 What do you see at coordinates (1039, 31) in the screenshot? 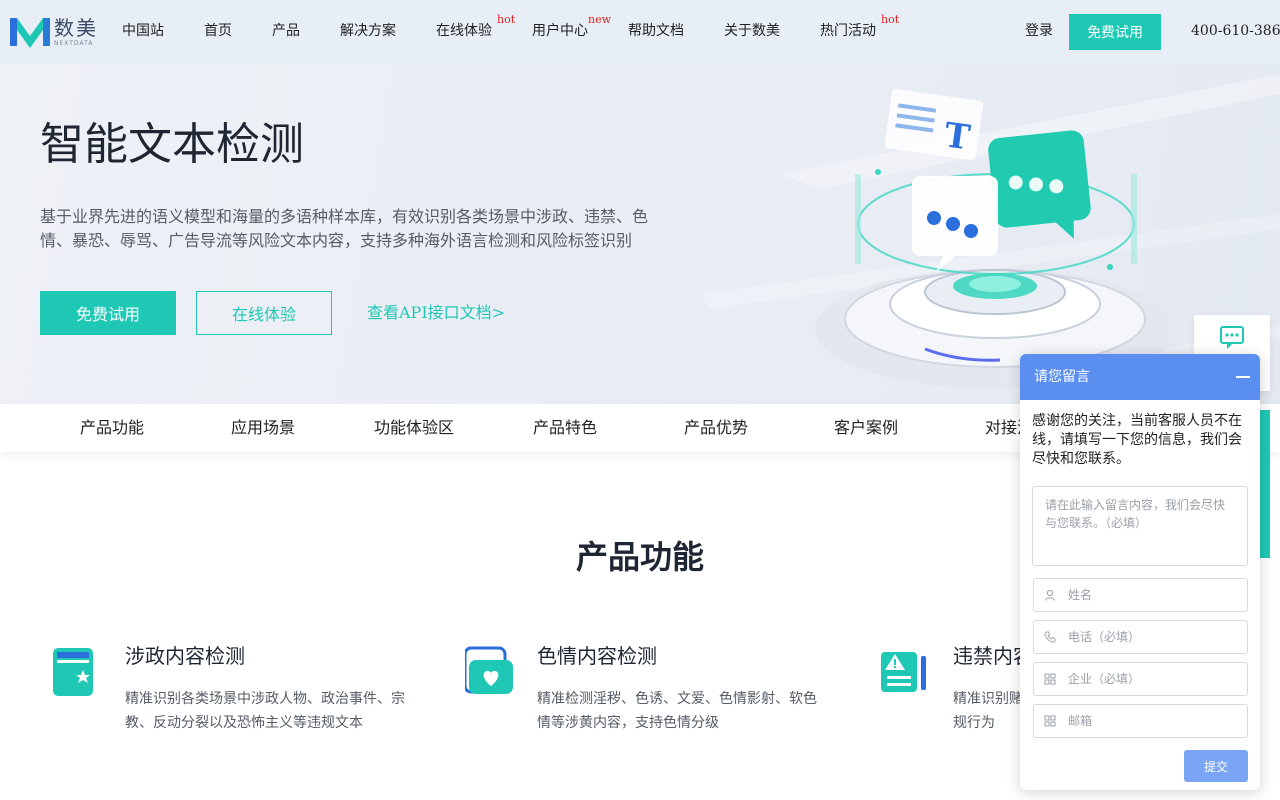
I see `login-link: 登录` at bounding box center [1039, 31].